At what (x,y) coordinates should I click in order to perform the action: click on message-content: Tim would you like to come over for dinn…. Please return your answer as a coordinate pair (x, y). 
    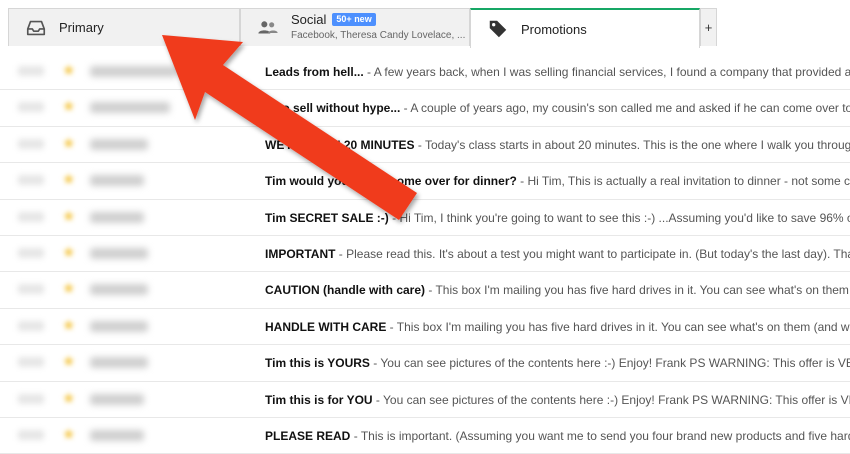
    Looking at the image, I should click on (557, 181).